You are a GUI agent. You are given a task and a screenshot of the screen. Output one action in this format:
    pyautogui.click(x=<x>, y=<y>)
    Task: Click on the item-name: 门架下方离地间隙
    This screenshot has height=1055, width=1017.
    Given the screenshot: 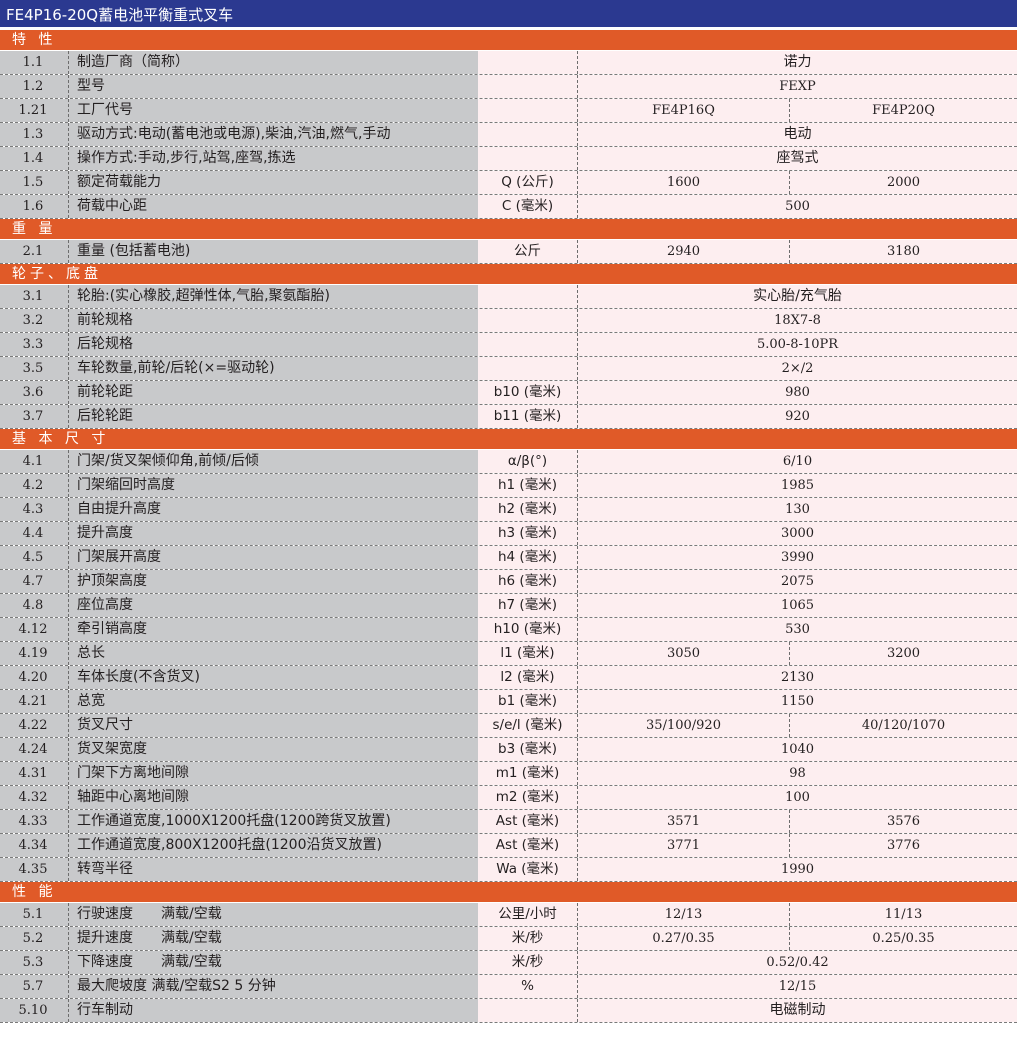 What is the action you would take?
    pyautogui.click(x=272, y=773)
    